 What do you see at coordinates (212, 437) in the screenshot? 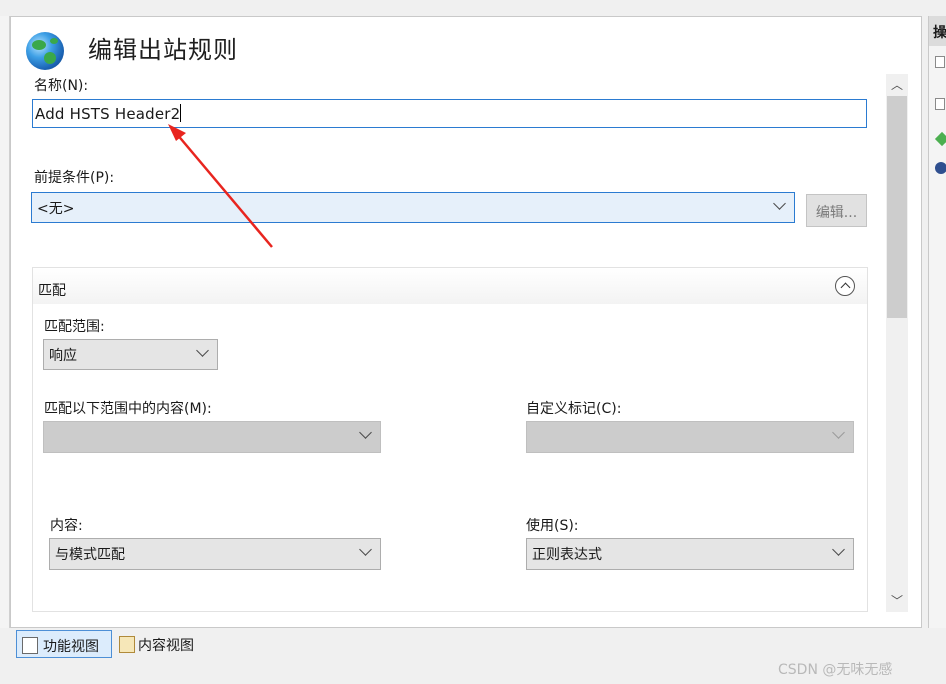
I see `match-content-select` at bounding box center [212, 437].